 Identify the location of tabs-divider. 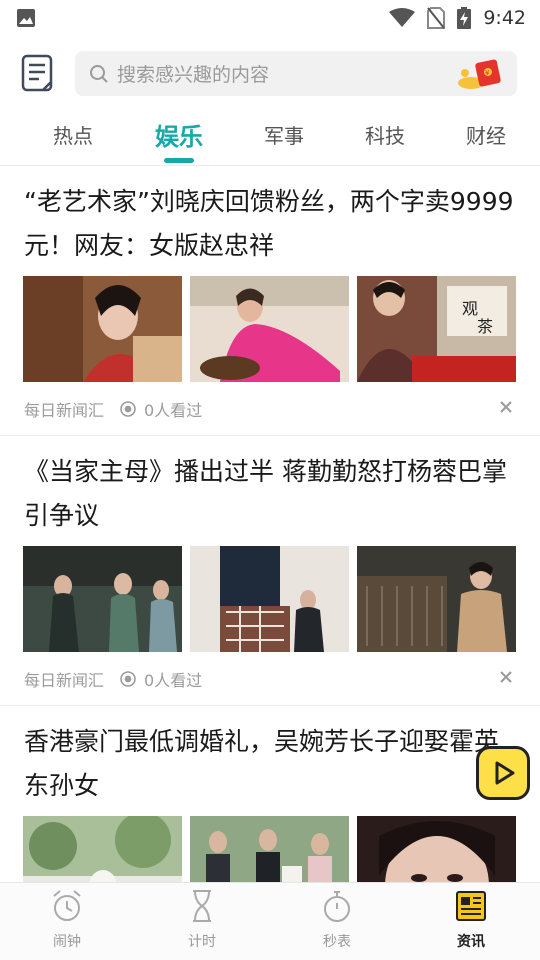
(270, 165).